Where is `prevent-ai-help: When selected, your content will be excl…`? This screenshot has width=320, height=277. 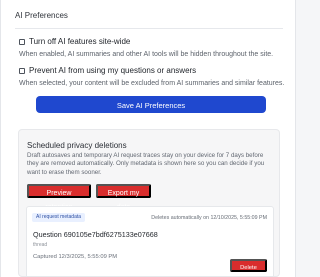
prevent-ai-help: When selected, your content will be excl… is located at coordinates (152, 83).